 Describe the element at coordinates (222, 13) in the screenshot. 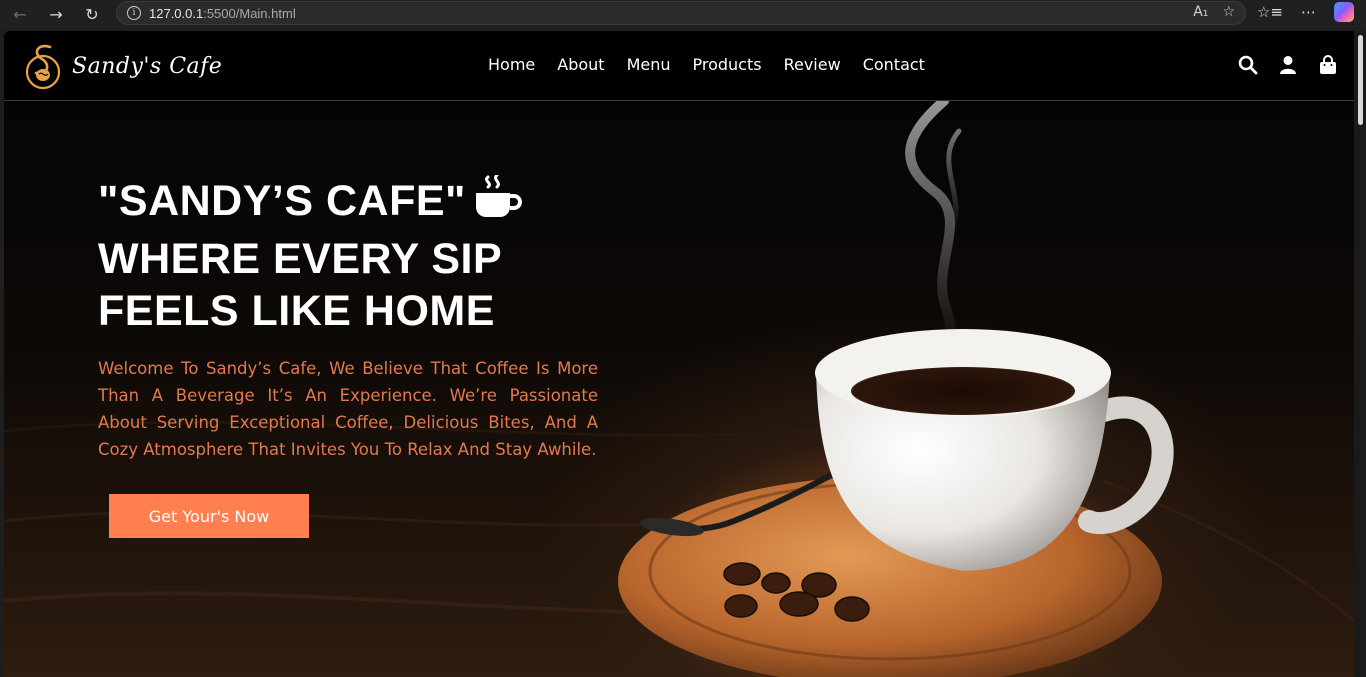

I see `url-text: 127.0.0.1:5500/Main.html` at that location.